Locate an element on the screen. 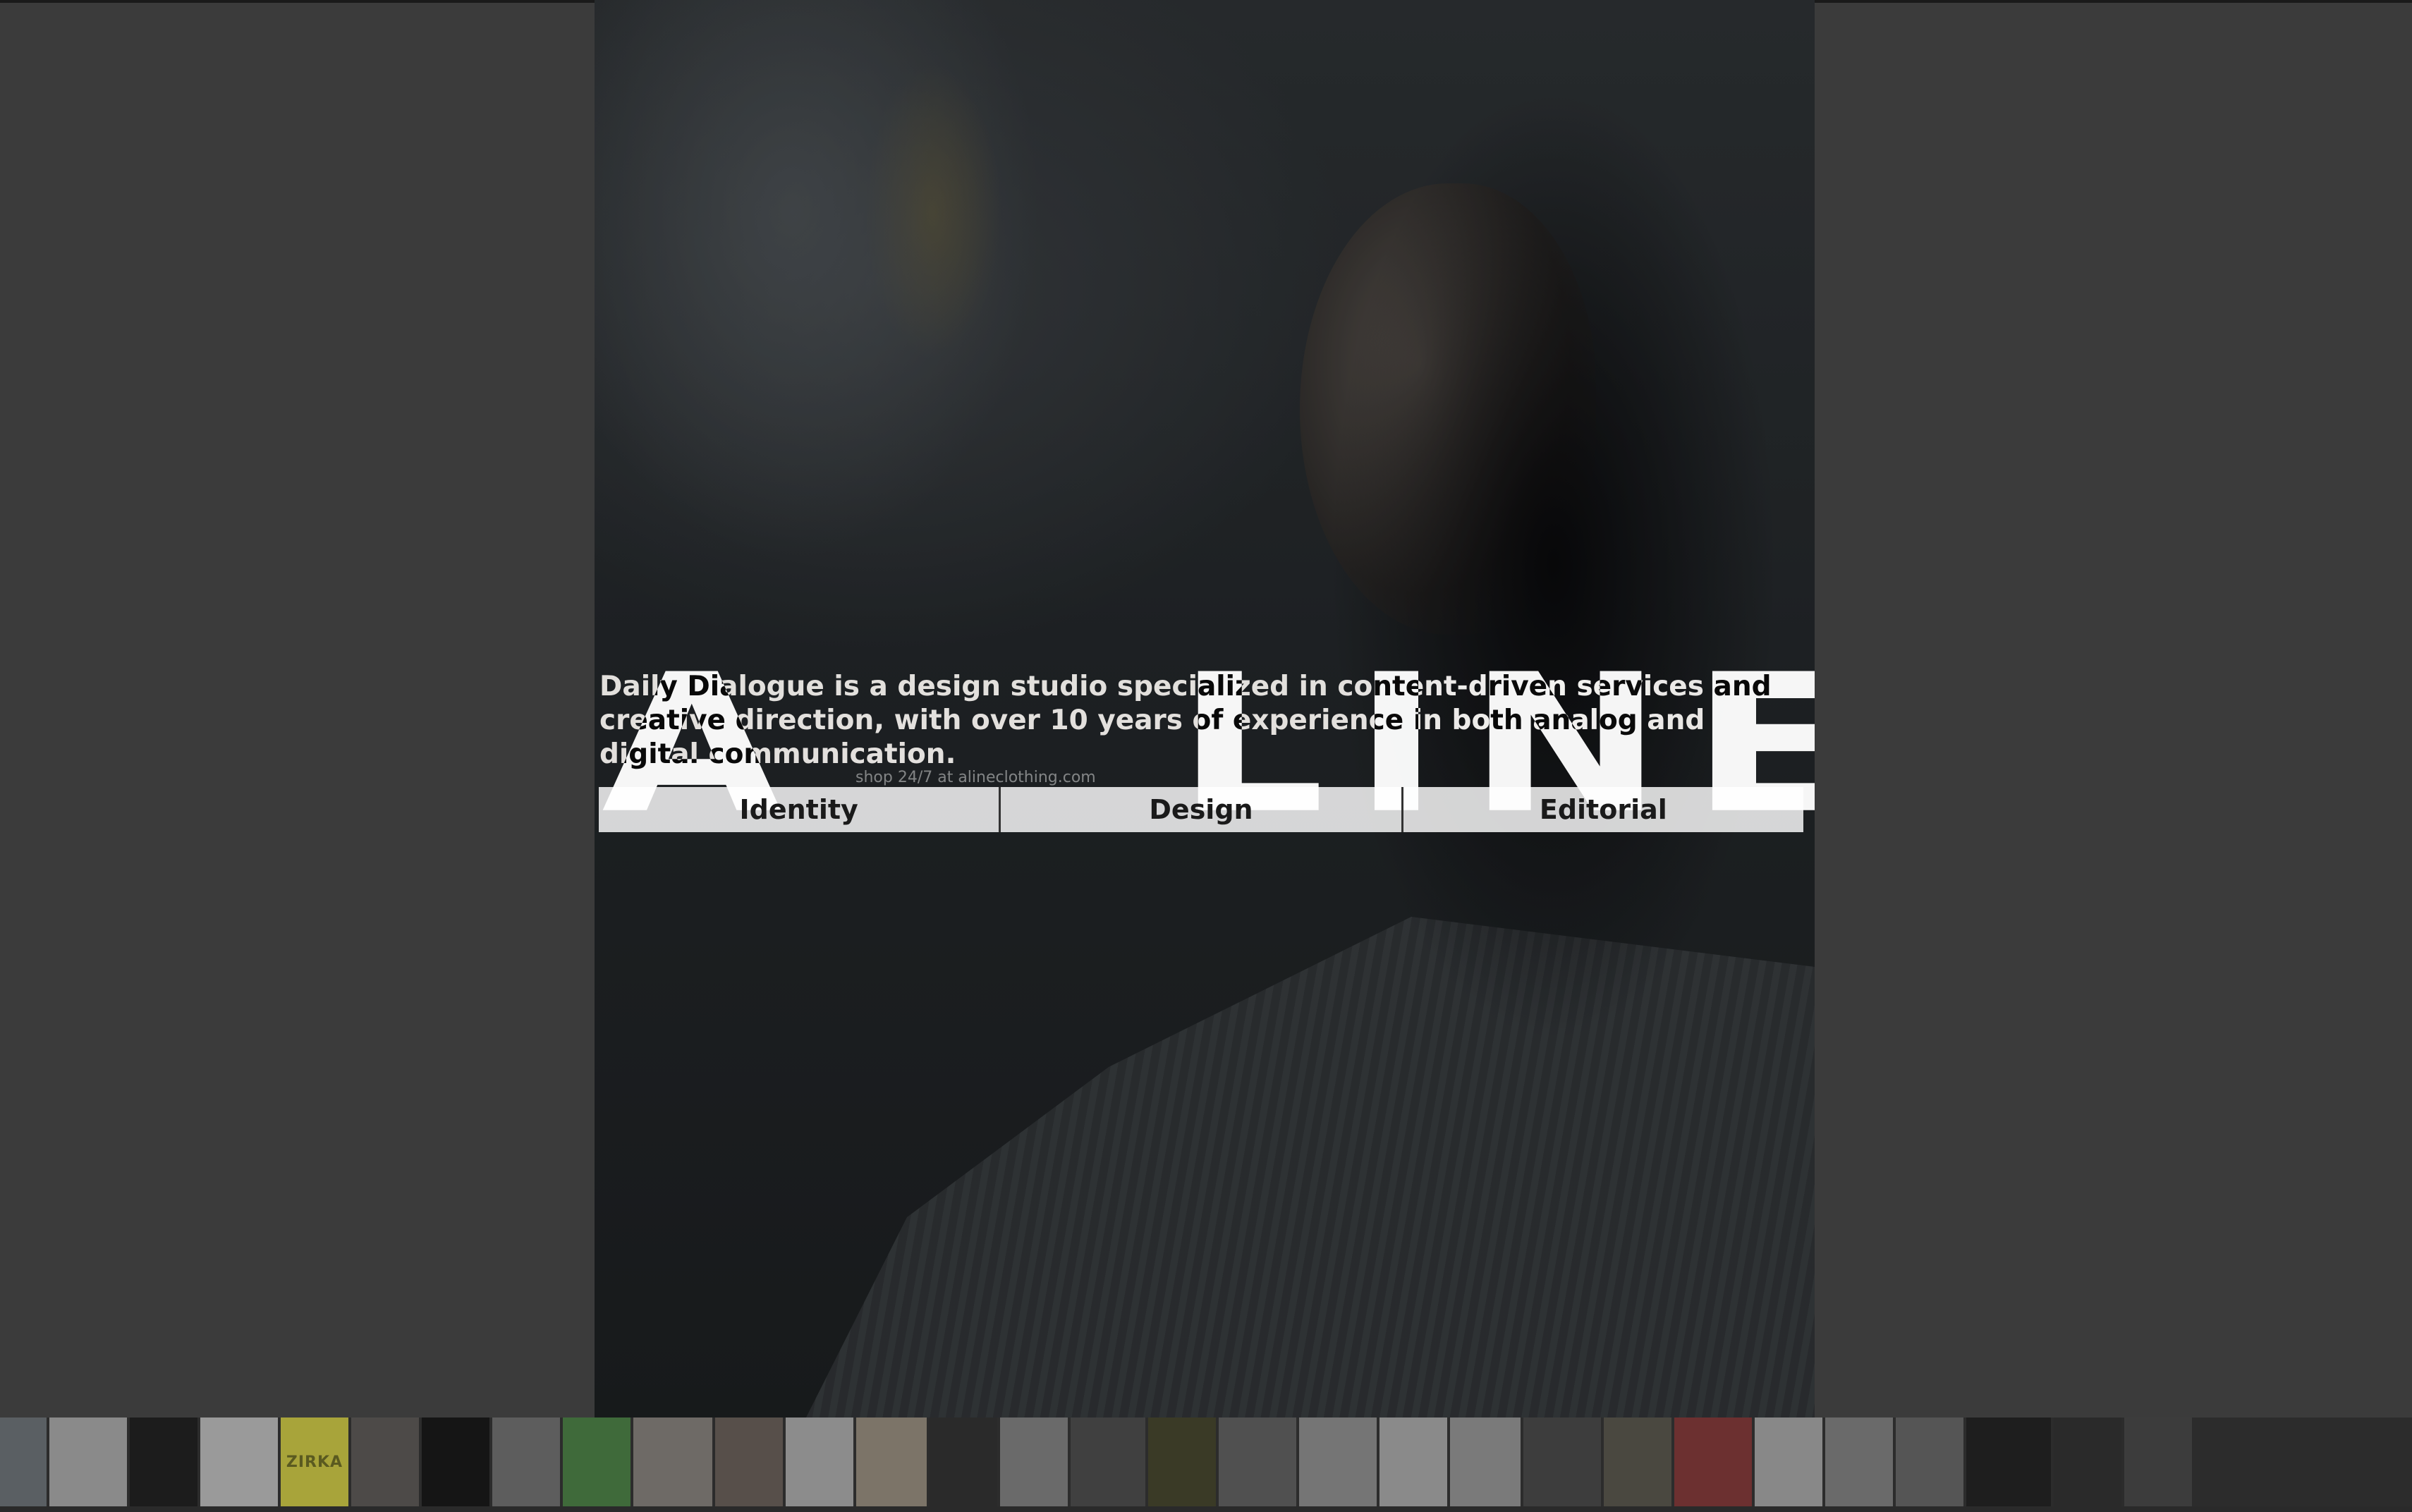 The image size is (2412, 1512). project-thumbnail-strip: ZIRKA is located at coordinates (1206, 1462).